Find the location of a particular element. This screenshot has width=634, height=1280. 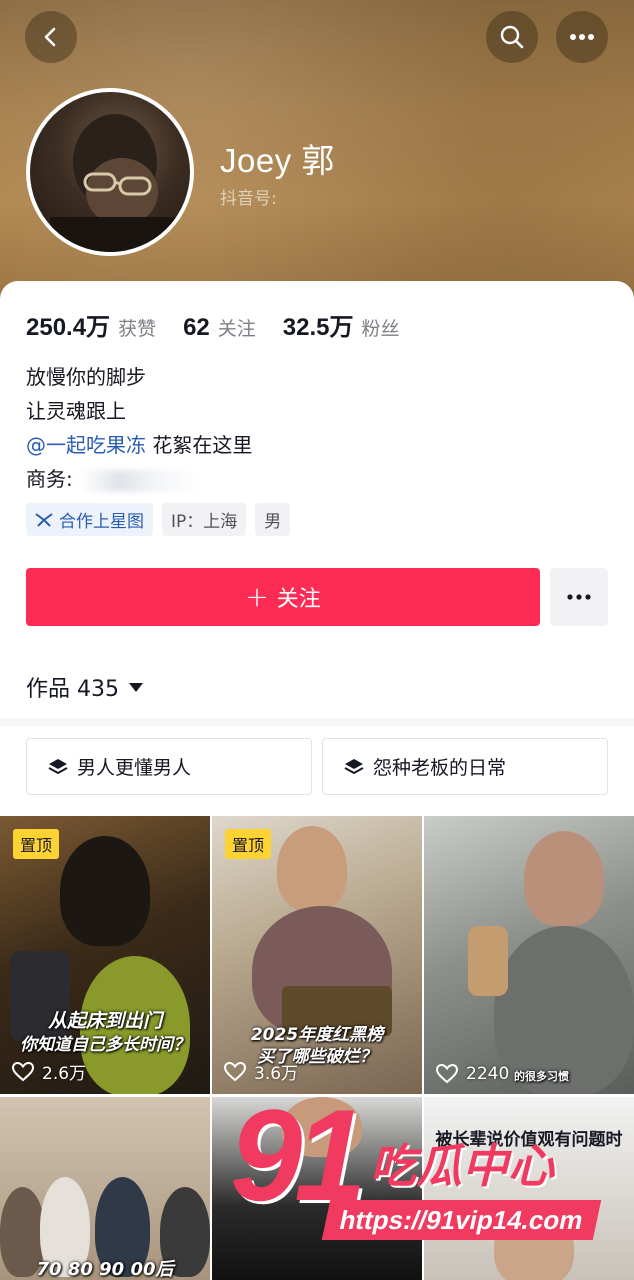

bio-mention-link: @一起吃果冻 is located at coordinates (86, 445).